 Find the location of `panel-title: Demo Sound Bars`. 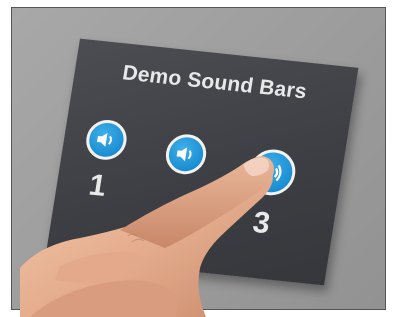

panel-title: Demo Sound Bars is located at coordinates (214, 82).